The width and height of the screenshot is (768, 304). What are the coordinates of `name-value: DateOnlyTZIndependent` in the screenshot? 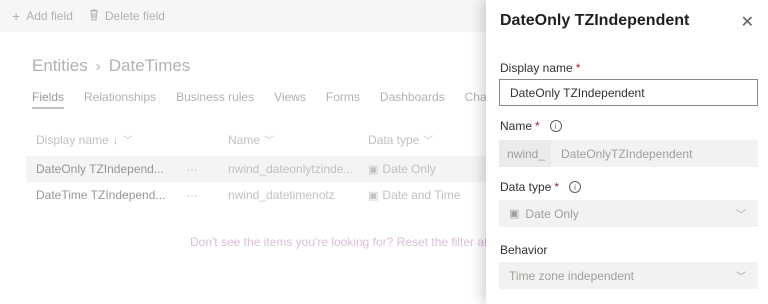 It's located at (627, 153).